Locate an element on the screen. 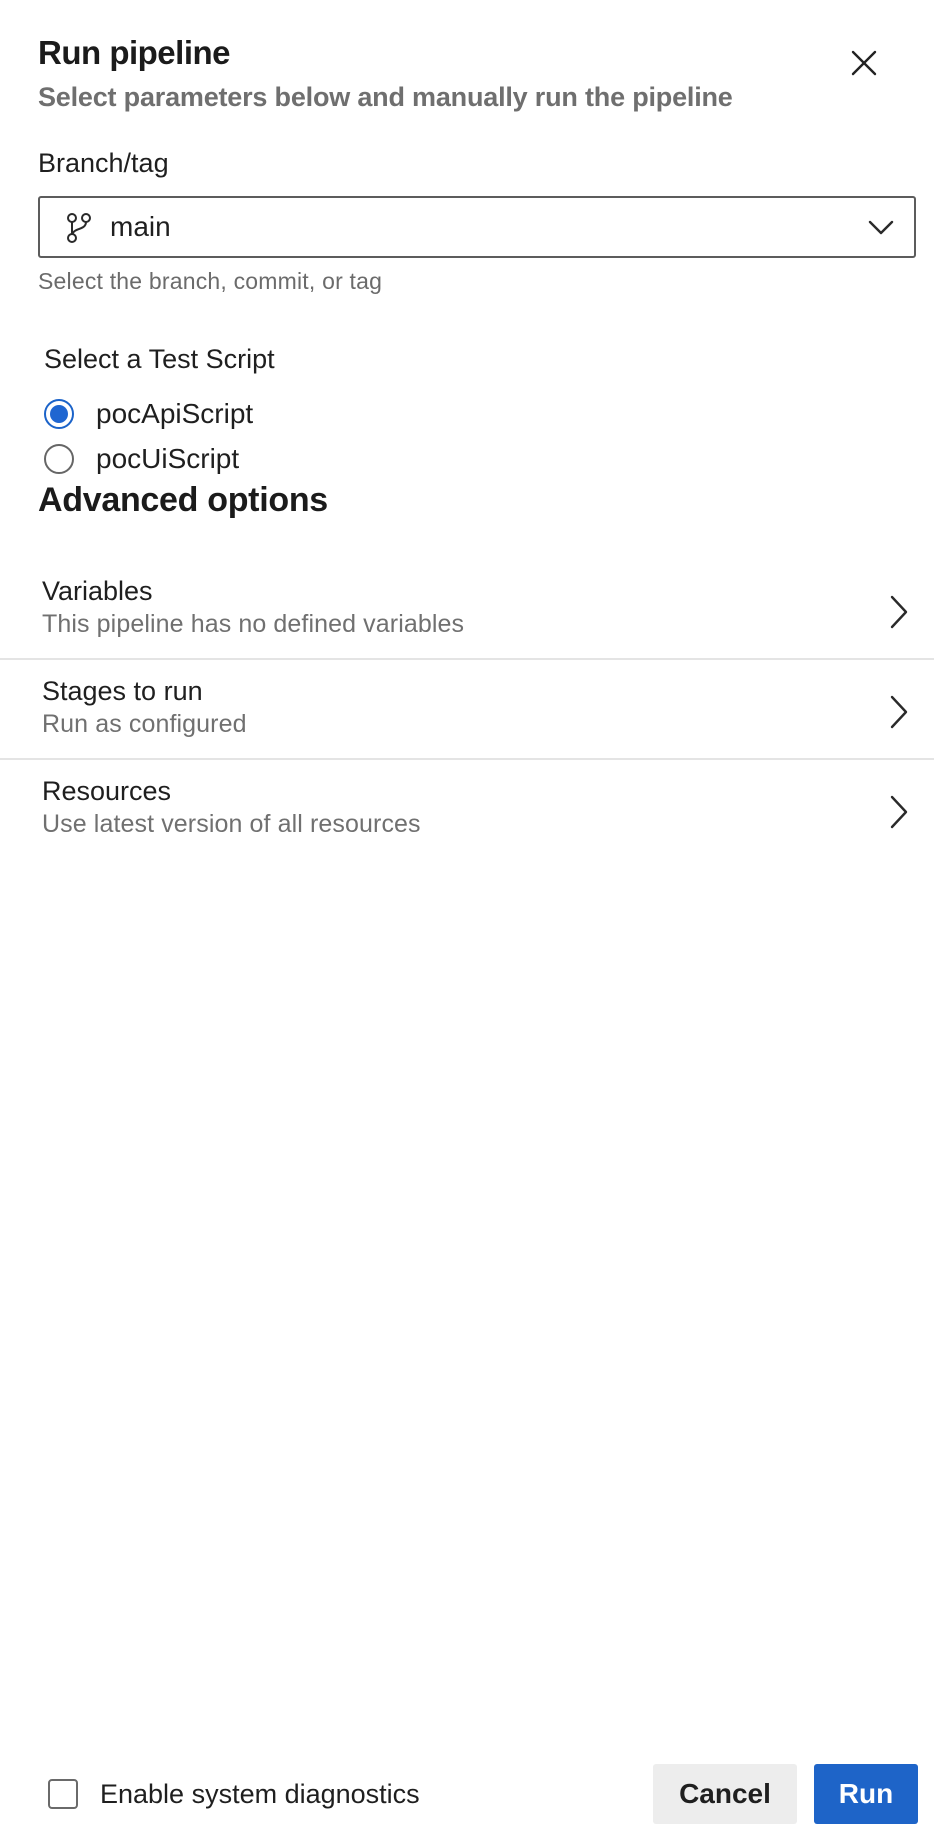  advanced-options-heading: Advanced options is located at coordinates (183, 500).